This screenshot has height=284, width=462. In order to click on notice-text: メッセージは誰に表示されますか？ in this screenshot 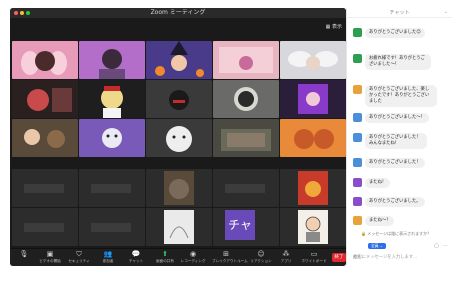, I will do `click(399, 233)`.